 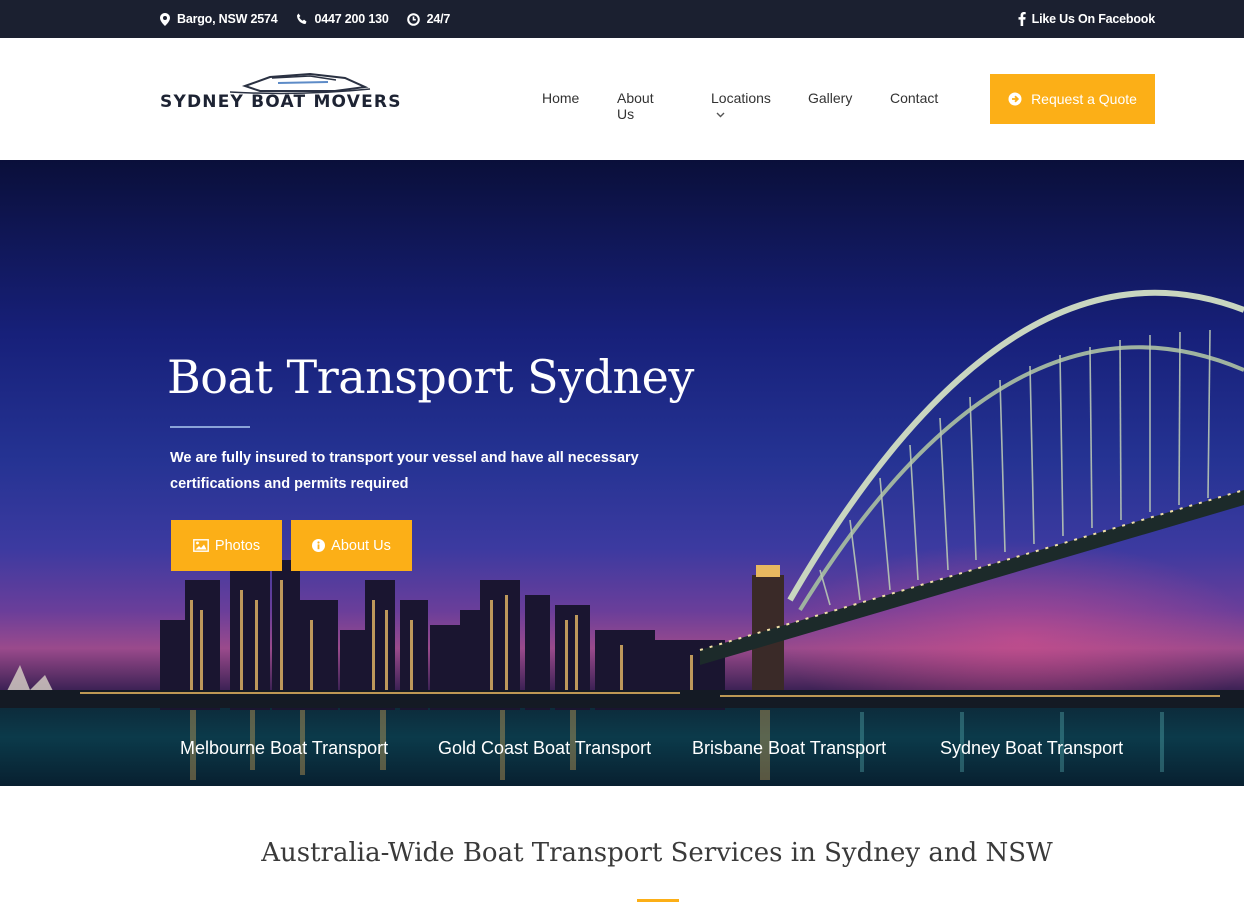 What do you see at coordinates (301, 18) in the screenshot?
I see `phone-icon` at bounding box center [301, 18].